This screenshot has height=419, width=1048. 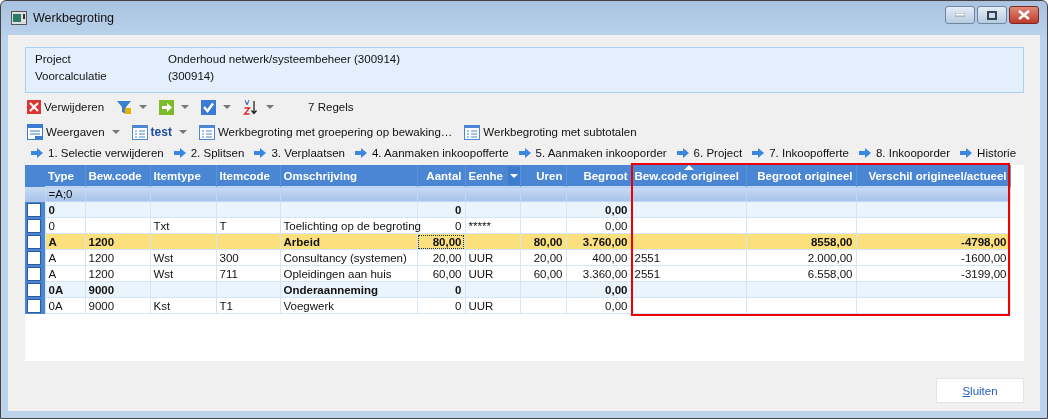 What do you see at coordinates (513, 176) in the screenshot?
I see `dropdown-icon` at bounding box center [513, 176].